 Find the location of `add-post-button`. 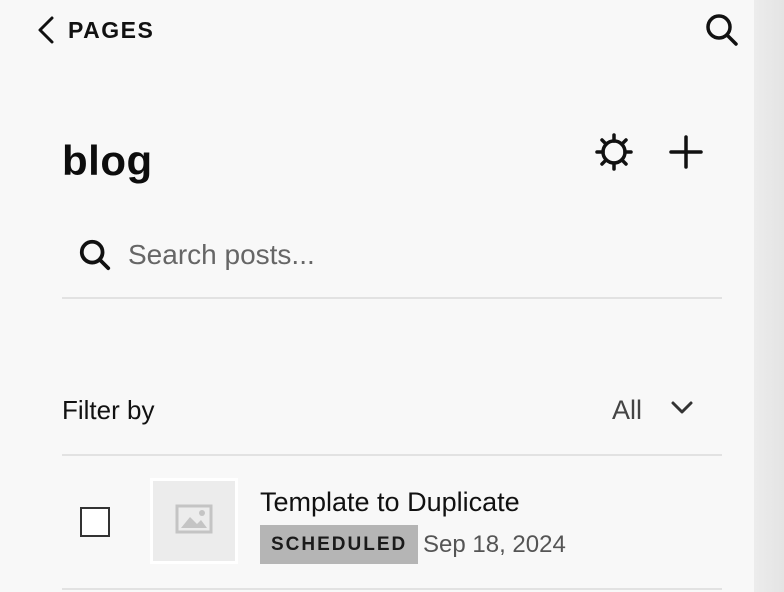

add-post-button is located at coordinates (686, 154).